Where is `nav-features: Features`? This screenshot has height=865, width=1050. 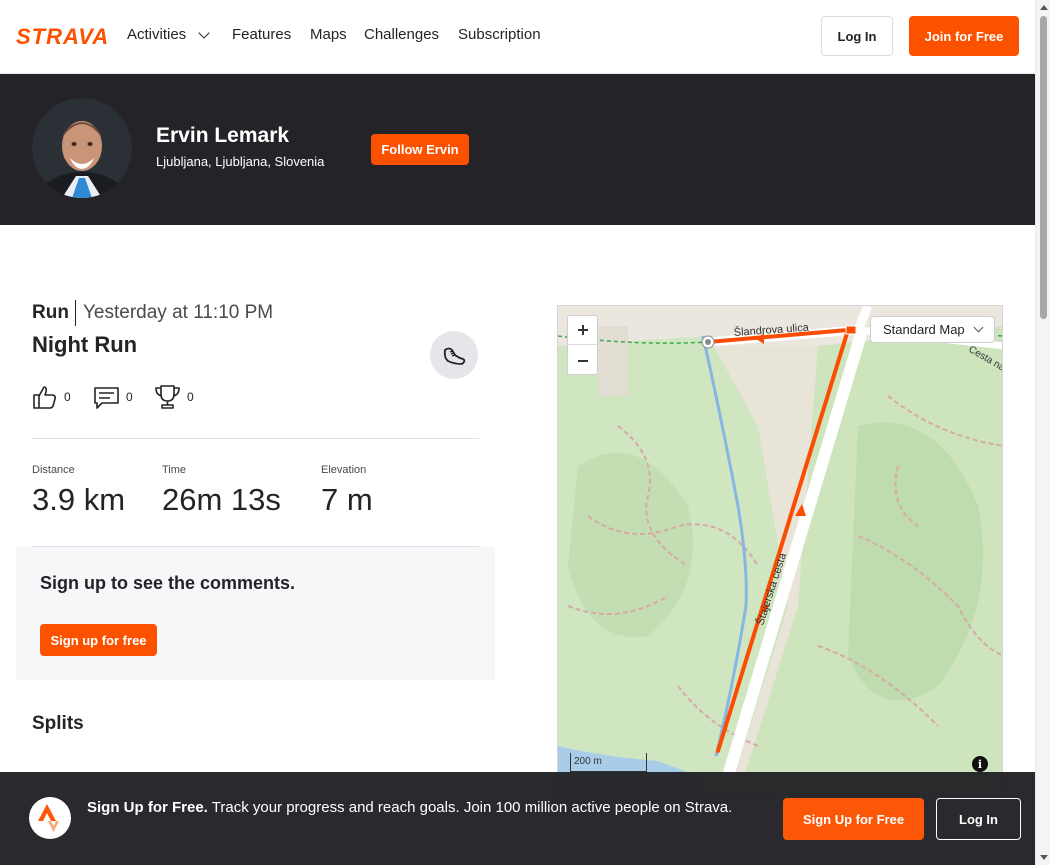 nav-features: Features is located at coordinates (261, 34).